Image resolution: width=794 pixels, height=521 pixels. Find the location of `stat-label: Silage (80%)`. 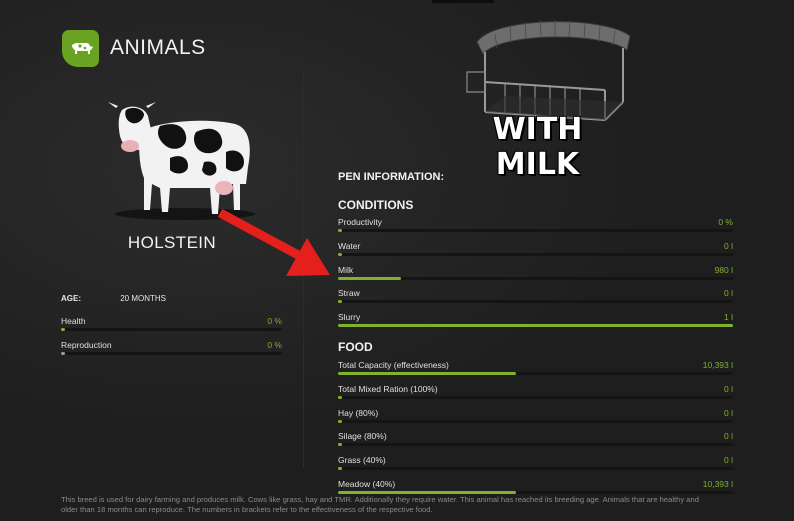

stat-label: Silage (80%) is located at coordinates (362, 436).